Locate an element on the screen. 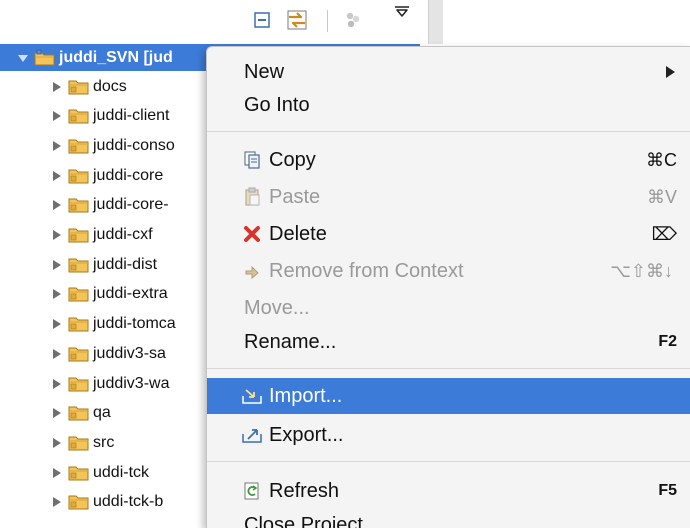  menu-item-close-project: Close Project is located at coordinates (448, 517).